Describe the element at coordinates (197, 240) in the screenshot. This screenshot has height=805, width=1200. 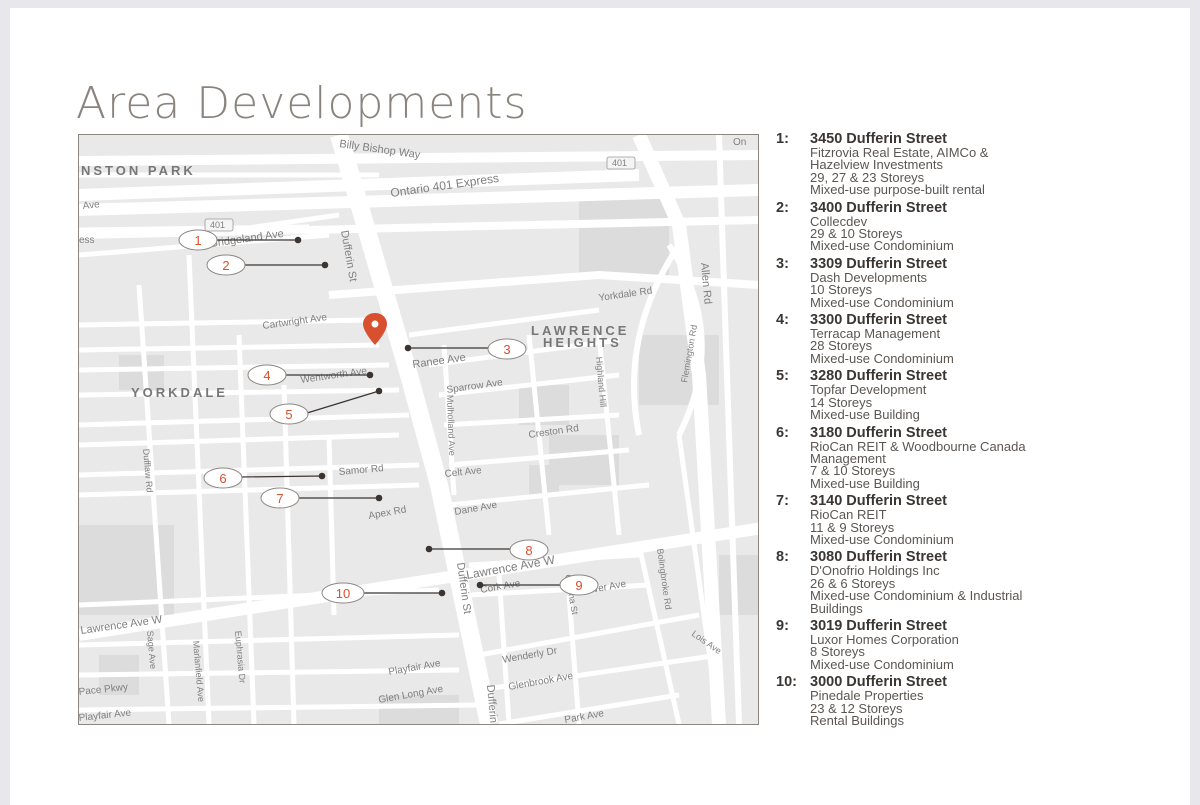
I see `svg-text: 1` at that location.